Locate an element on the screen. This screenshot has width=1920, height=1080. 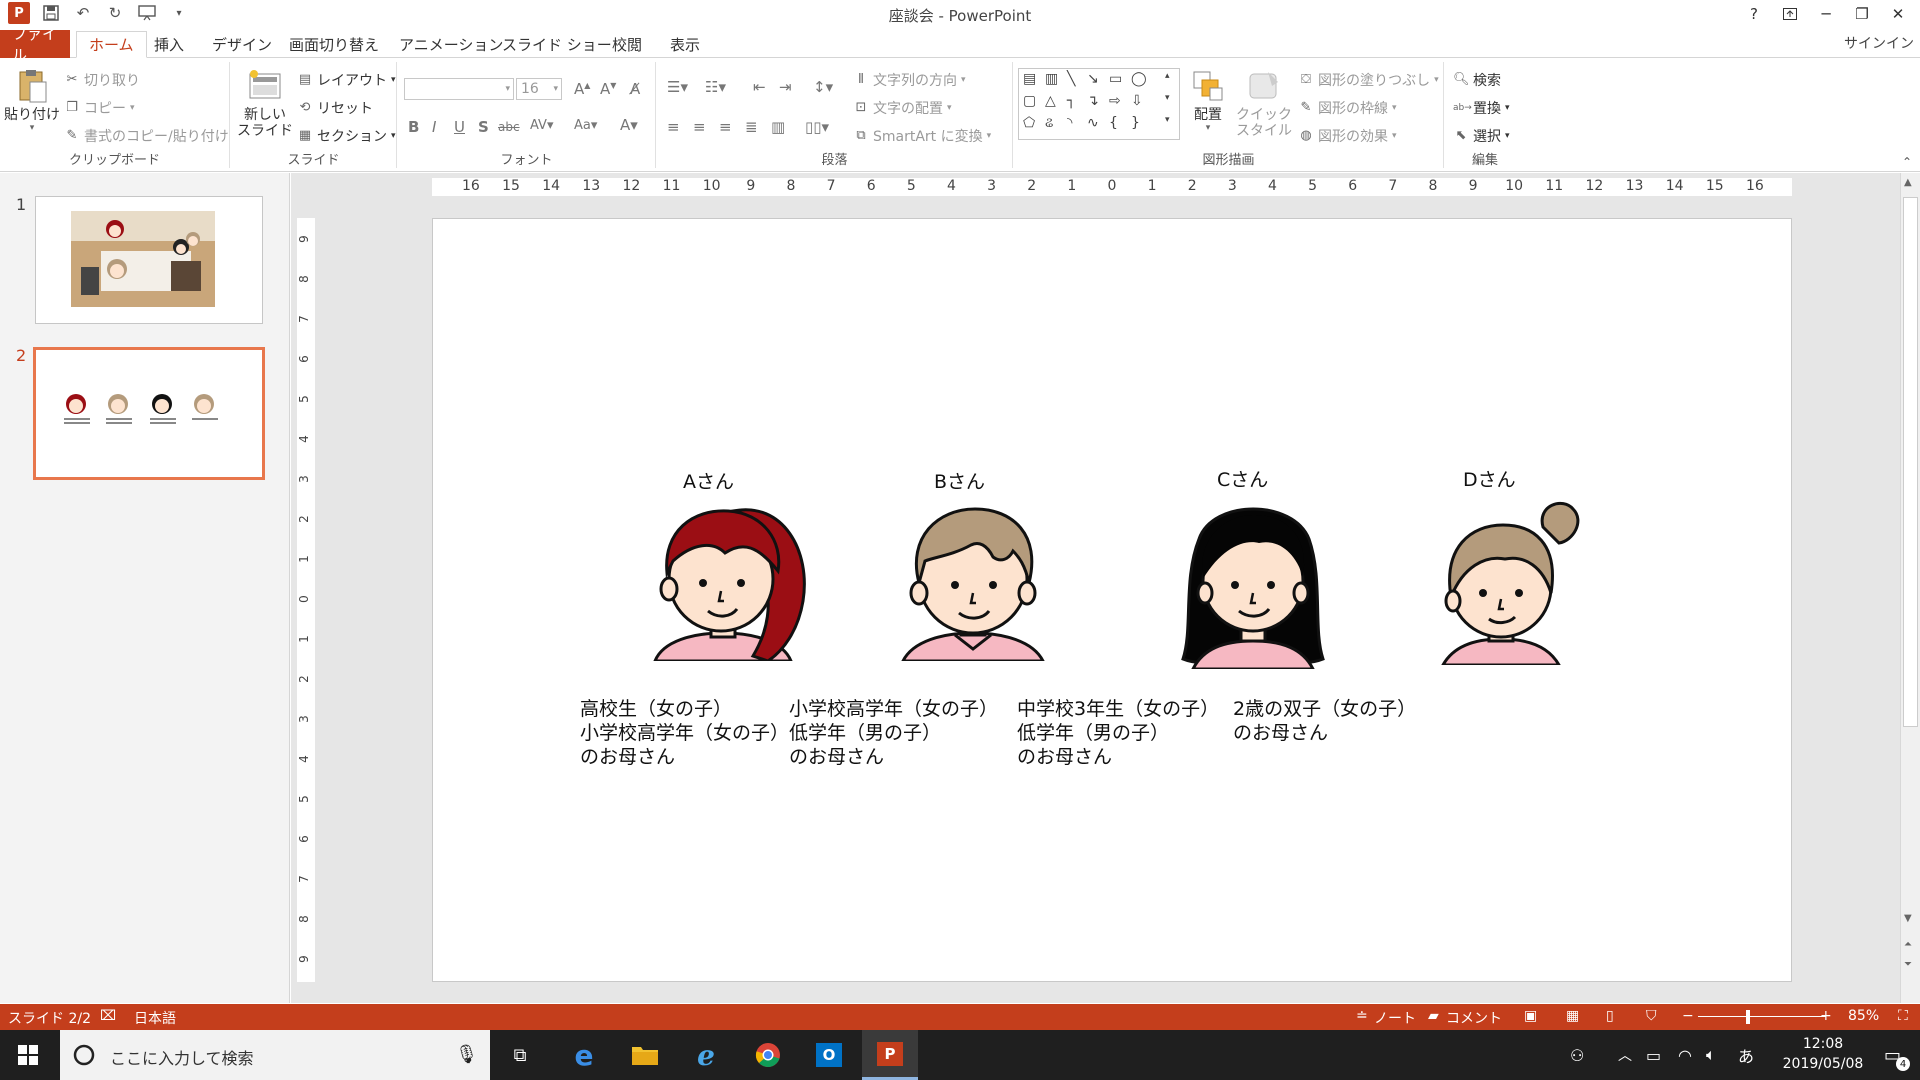
underline-icon: U is located at coordinates (459, 127).